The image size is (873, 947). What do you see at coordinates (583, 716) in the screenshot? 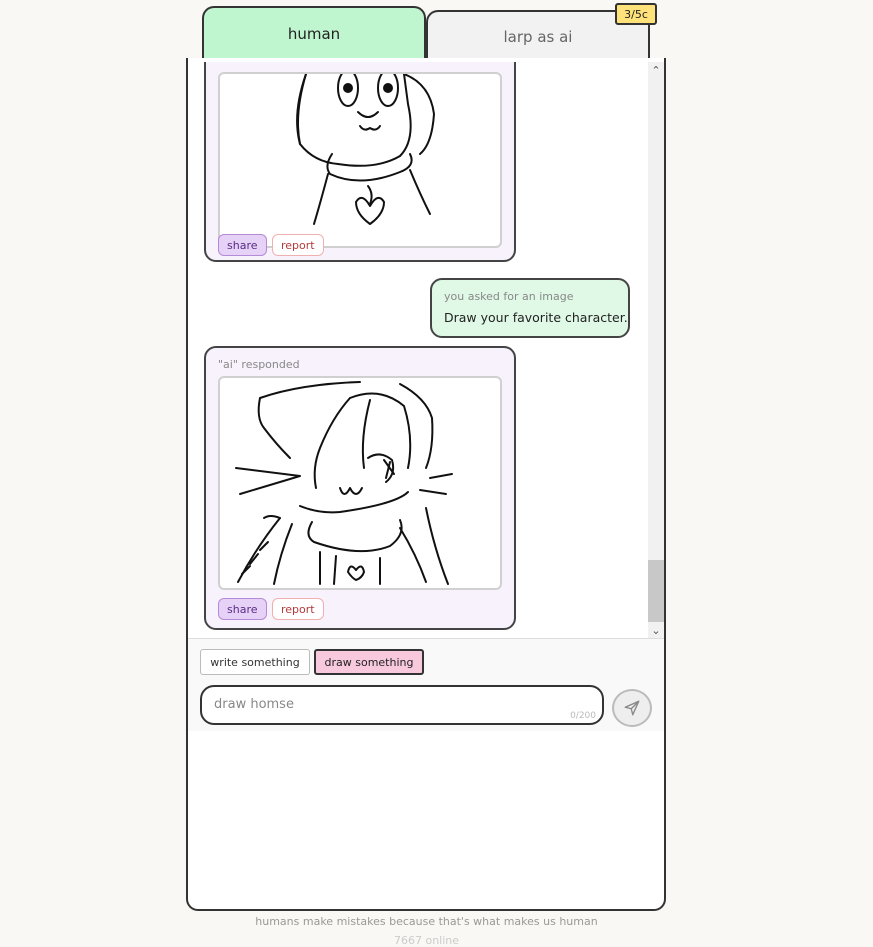
I see `char-count: 0/200` at bounding box center [583, 716].